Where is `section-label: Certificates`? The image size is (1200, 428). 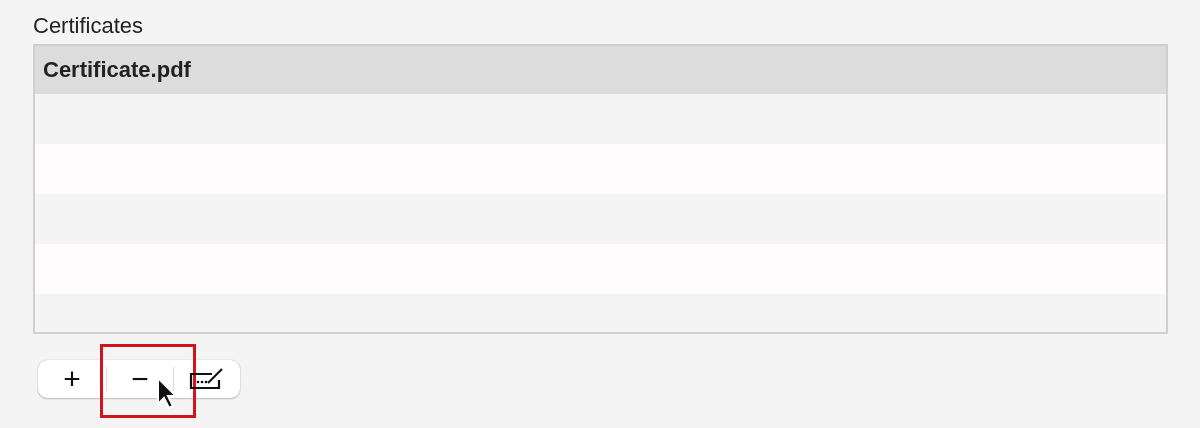
section-label: Certificates is located at coordinates (89, 26).